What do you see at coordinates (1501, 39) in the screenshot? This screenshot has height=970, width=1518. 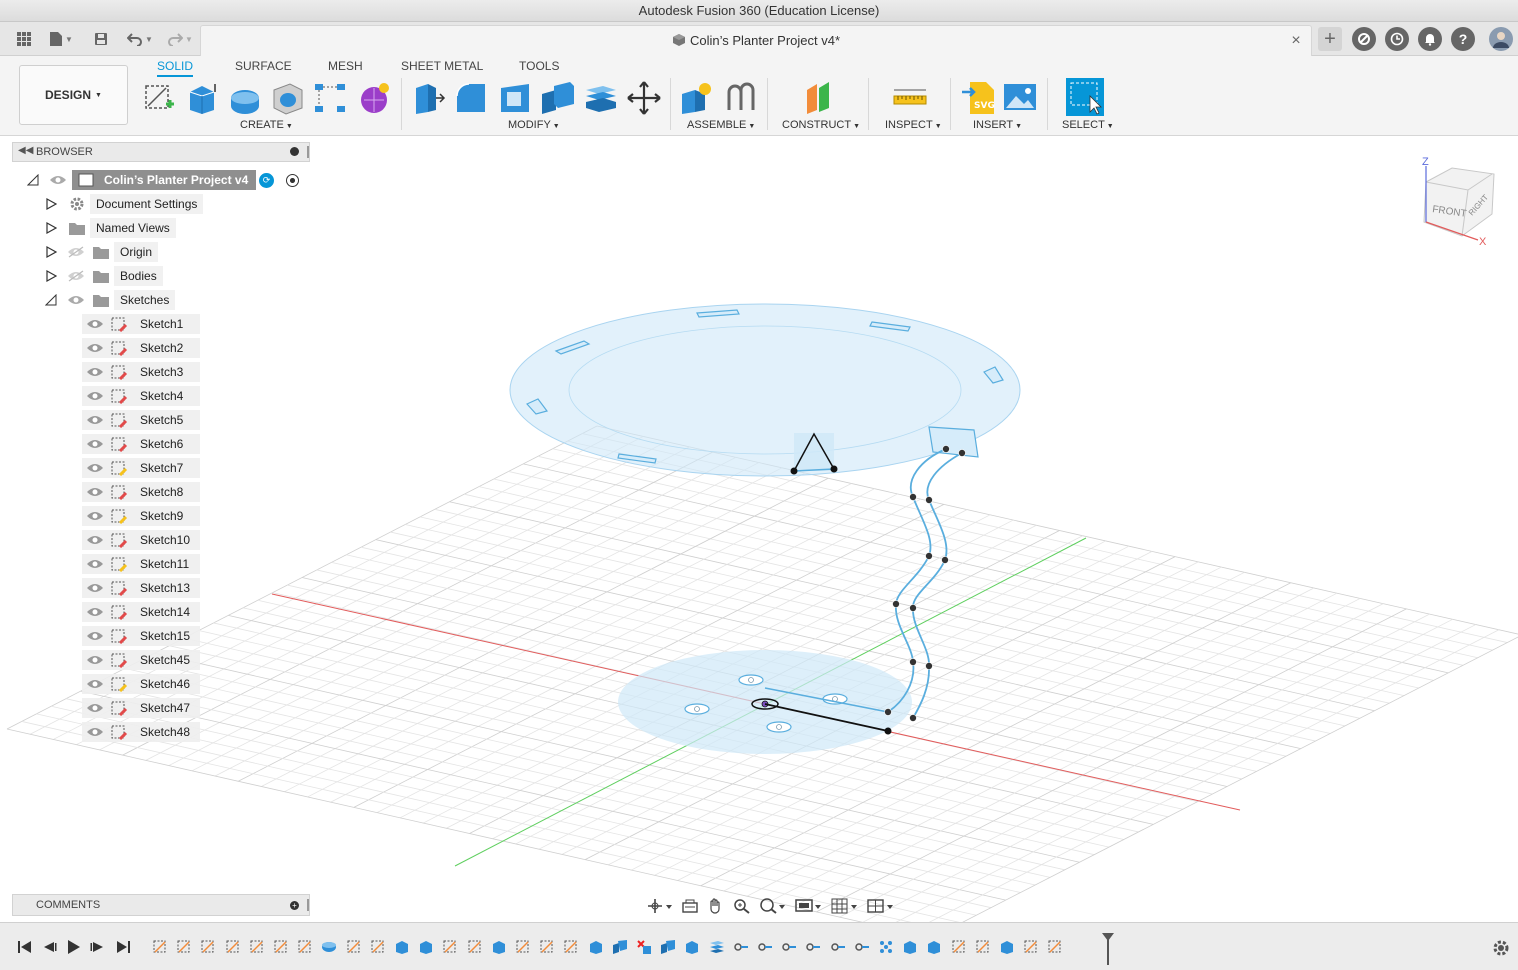 I see `user-avatar` at bounding box center [1501, 39].